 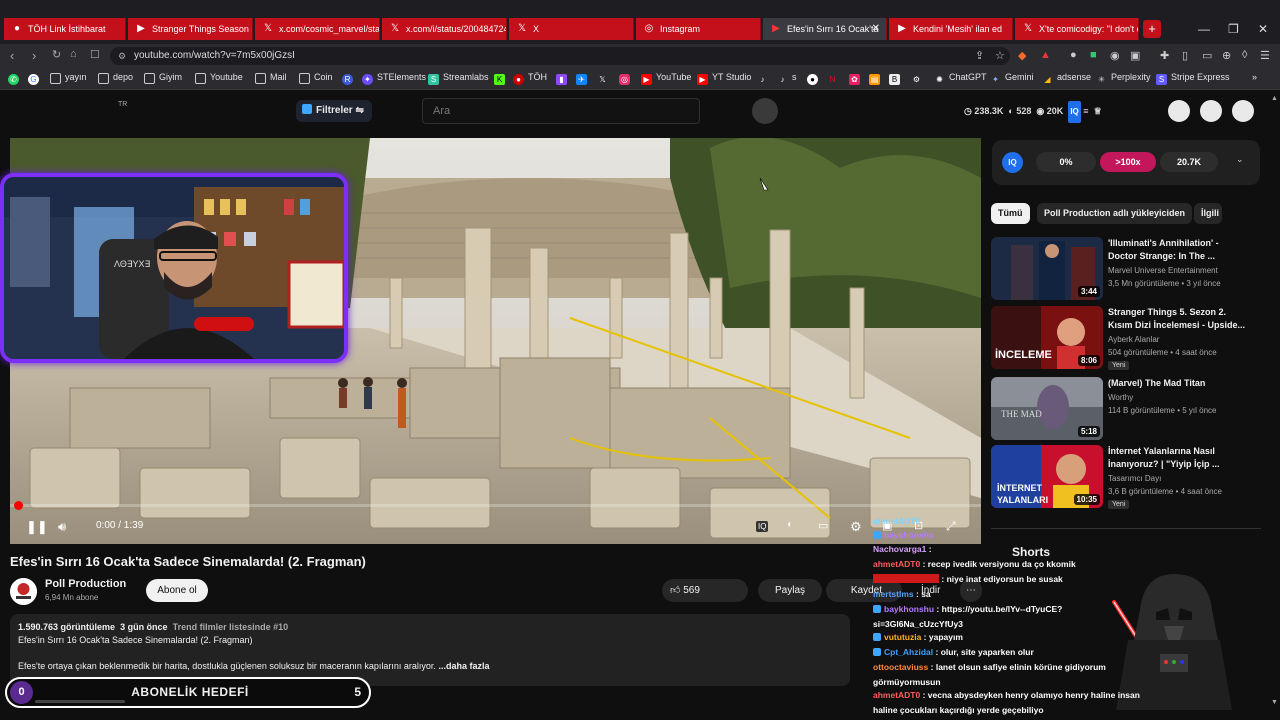 What do you see at coordinates (177, 590) in the screenshot?
I see `subscribe-button: Abone ol` at bounding box center [177, 590].